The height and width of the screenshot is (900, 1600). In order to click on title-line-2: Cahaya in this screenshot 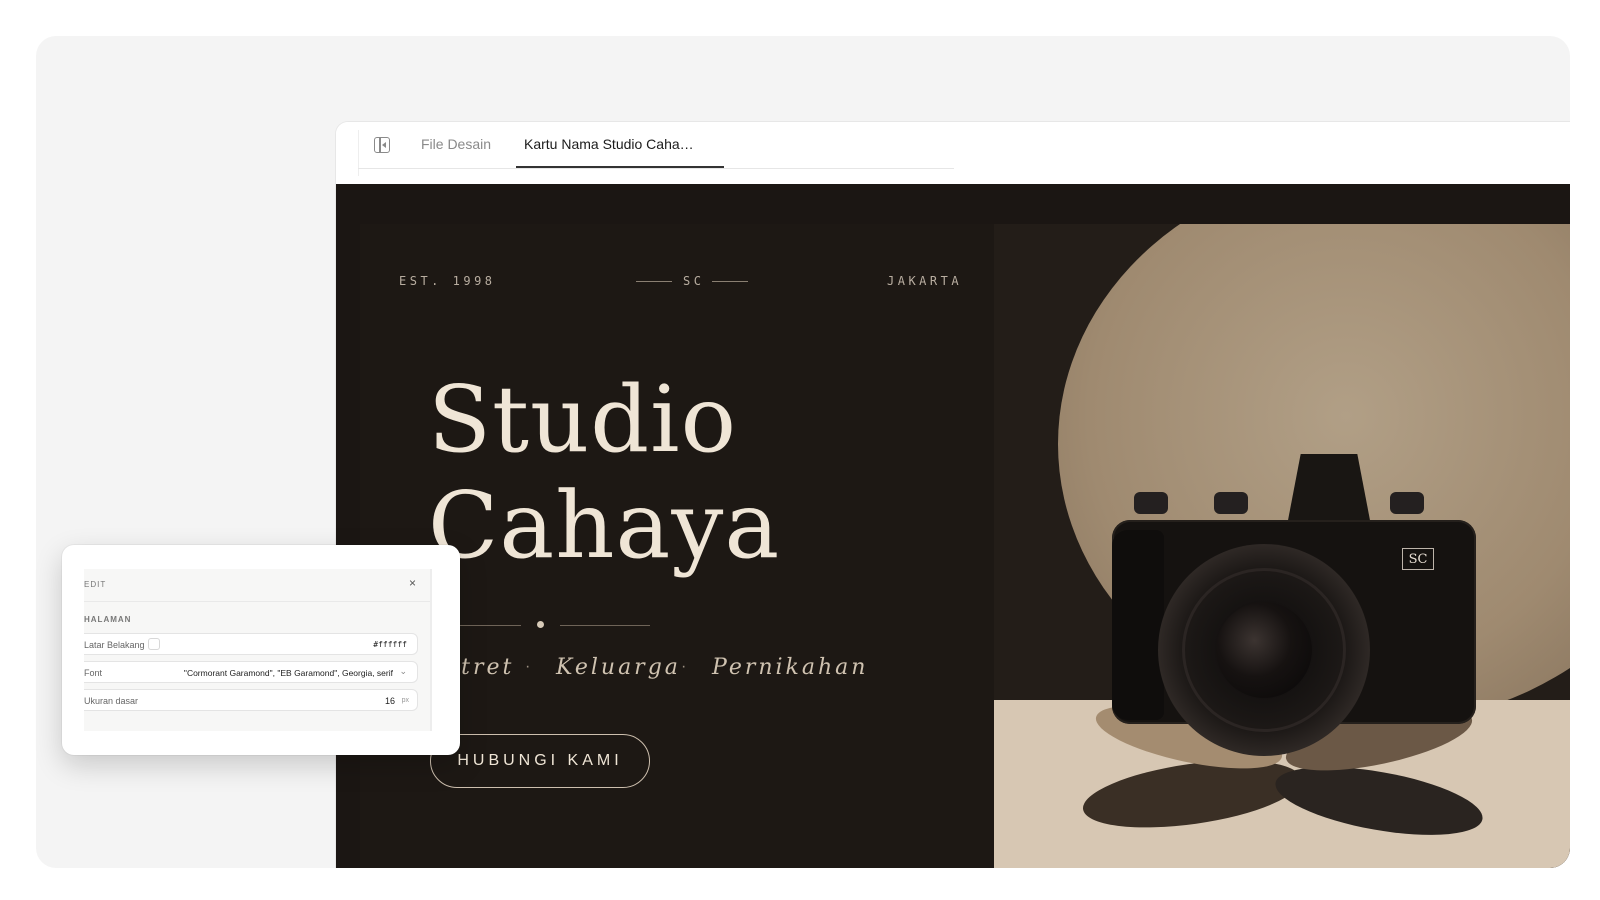, I will do `click(604, 525)`.